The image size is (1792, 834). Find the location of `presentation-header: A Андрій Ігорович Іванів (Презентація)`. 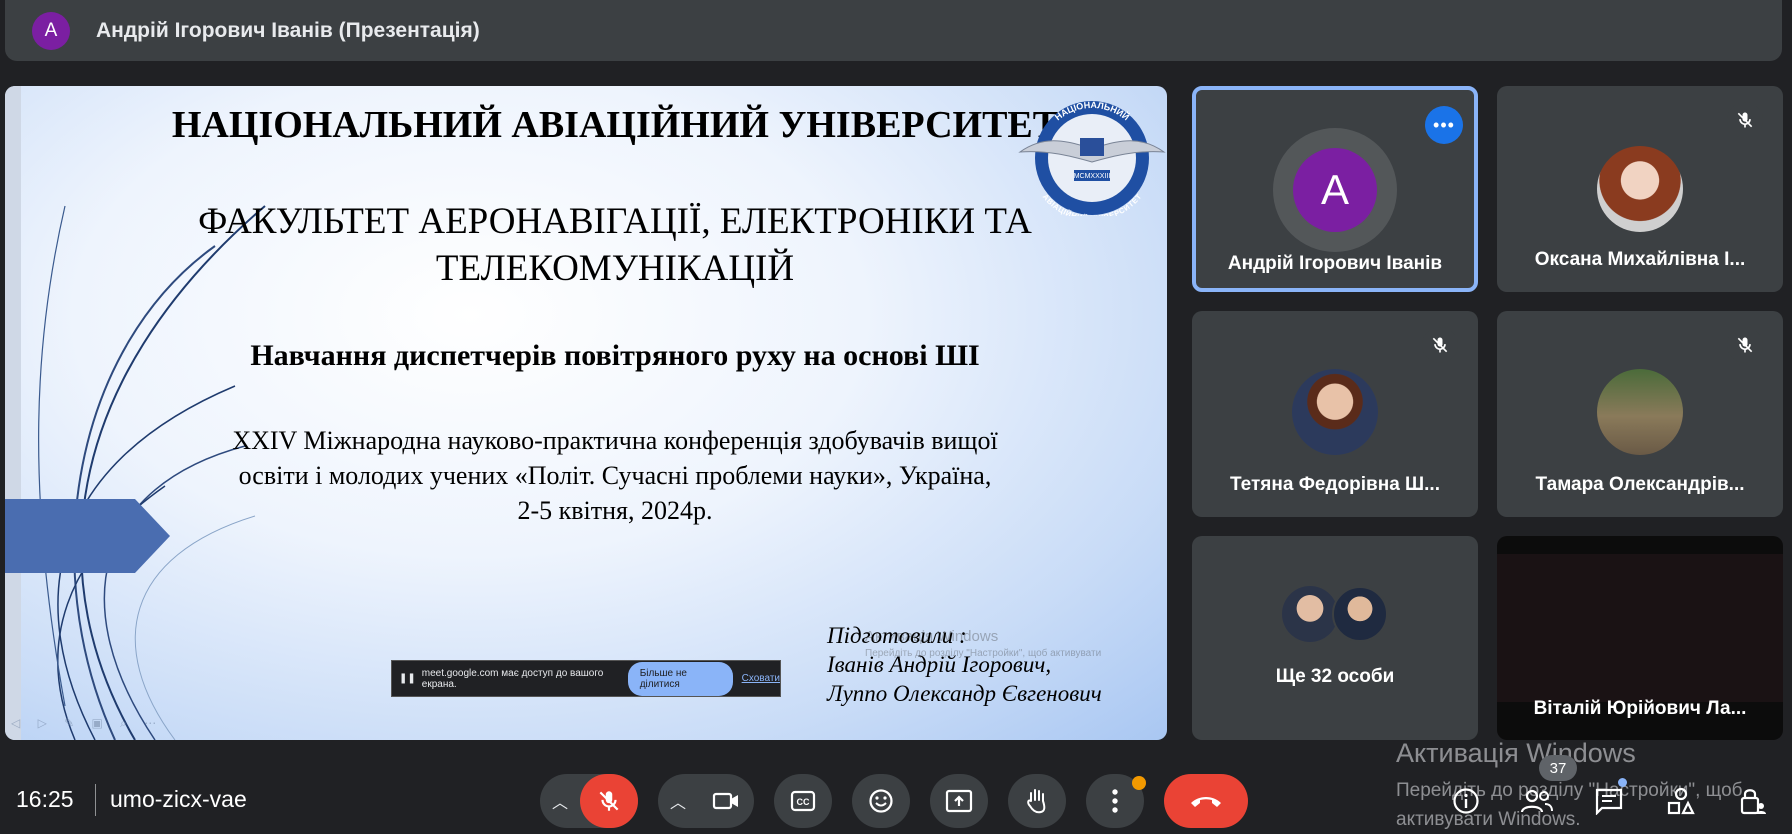

presentation-header: A Андрій Ігорович Іванів (Презентація) is located at coordinates (893, 30).